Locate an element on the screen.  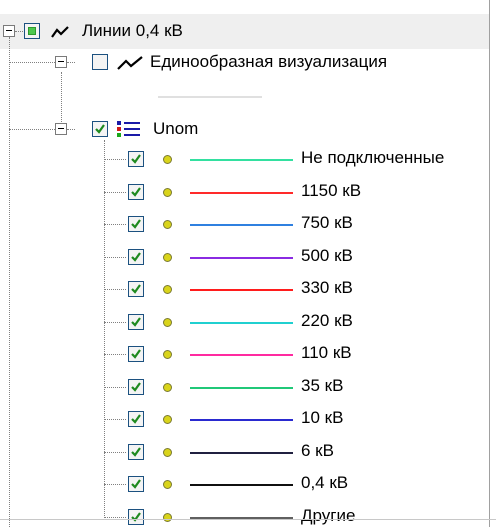
legend-list-icon is located at coordinates (128, 129).